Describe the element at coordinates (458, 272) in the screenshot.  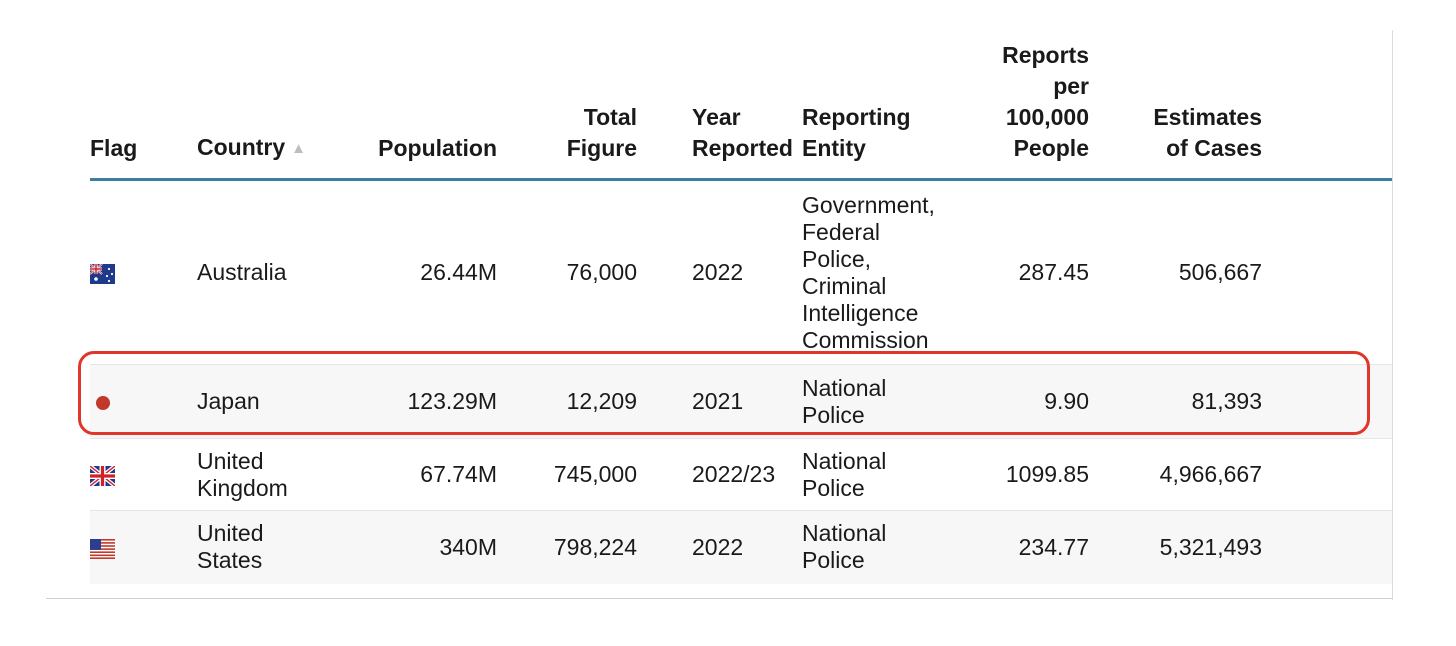
I see `population-cell: 26.44M` at that location.